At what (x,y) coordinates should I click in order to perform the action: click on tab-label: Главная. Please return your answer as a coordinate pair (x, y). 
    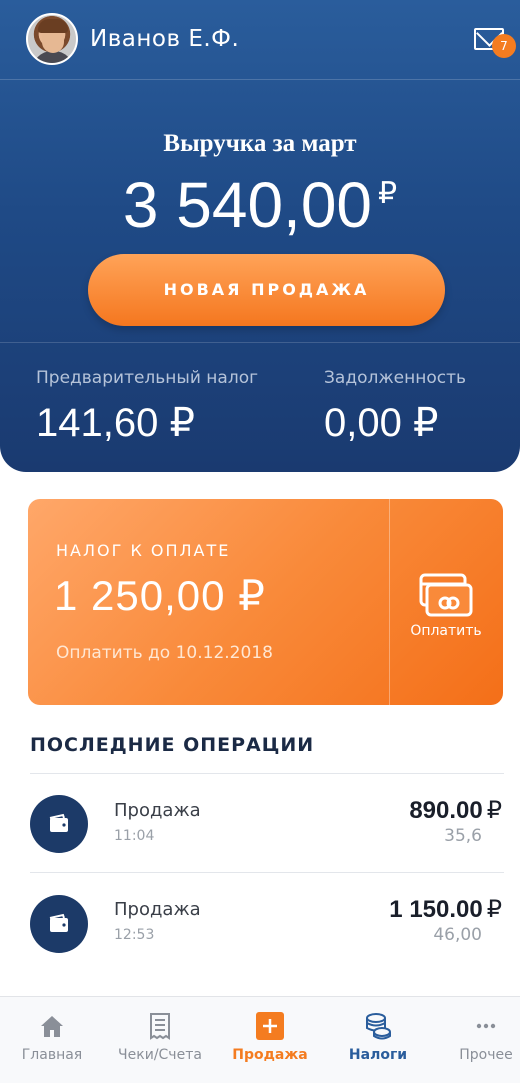
    Looking at the image, I should click on (52, 1055).